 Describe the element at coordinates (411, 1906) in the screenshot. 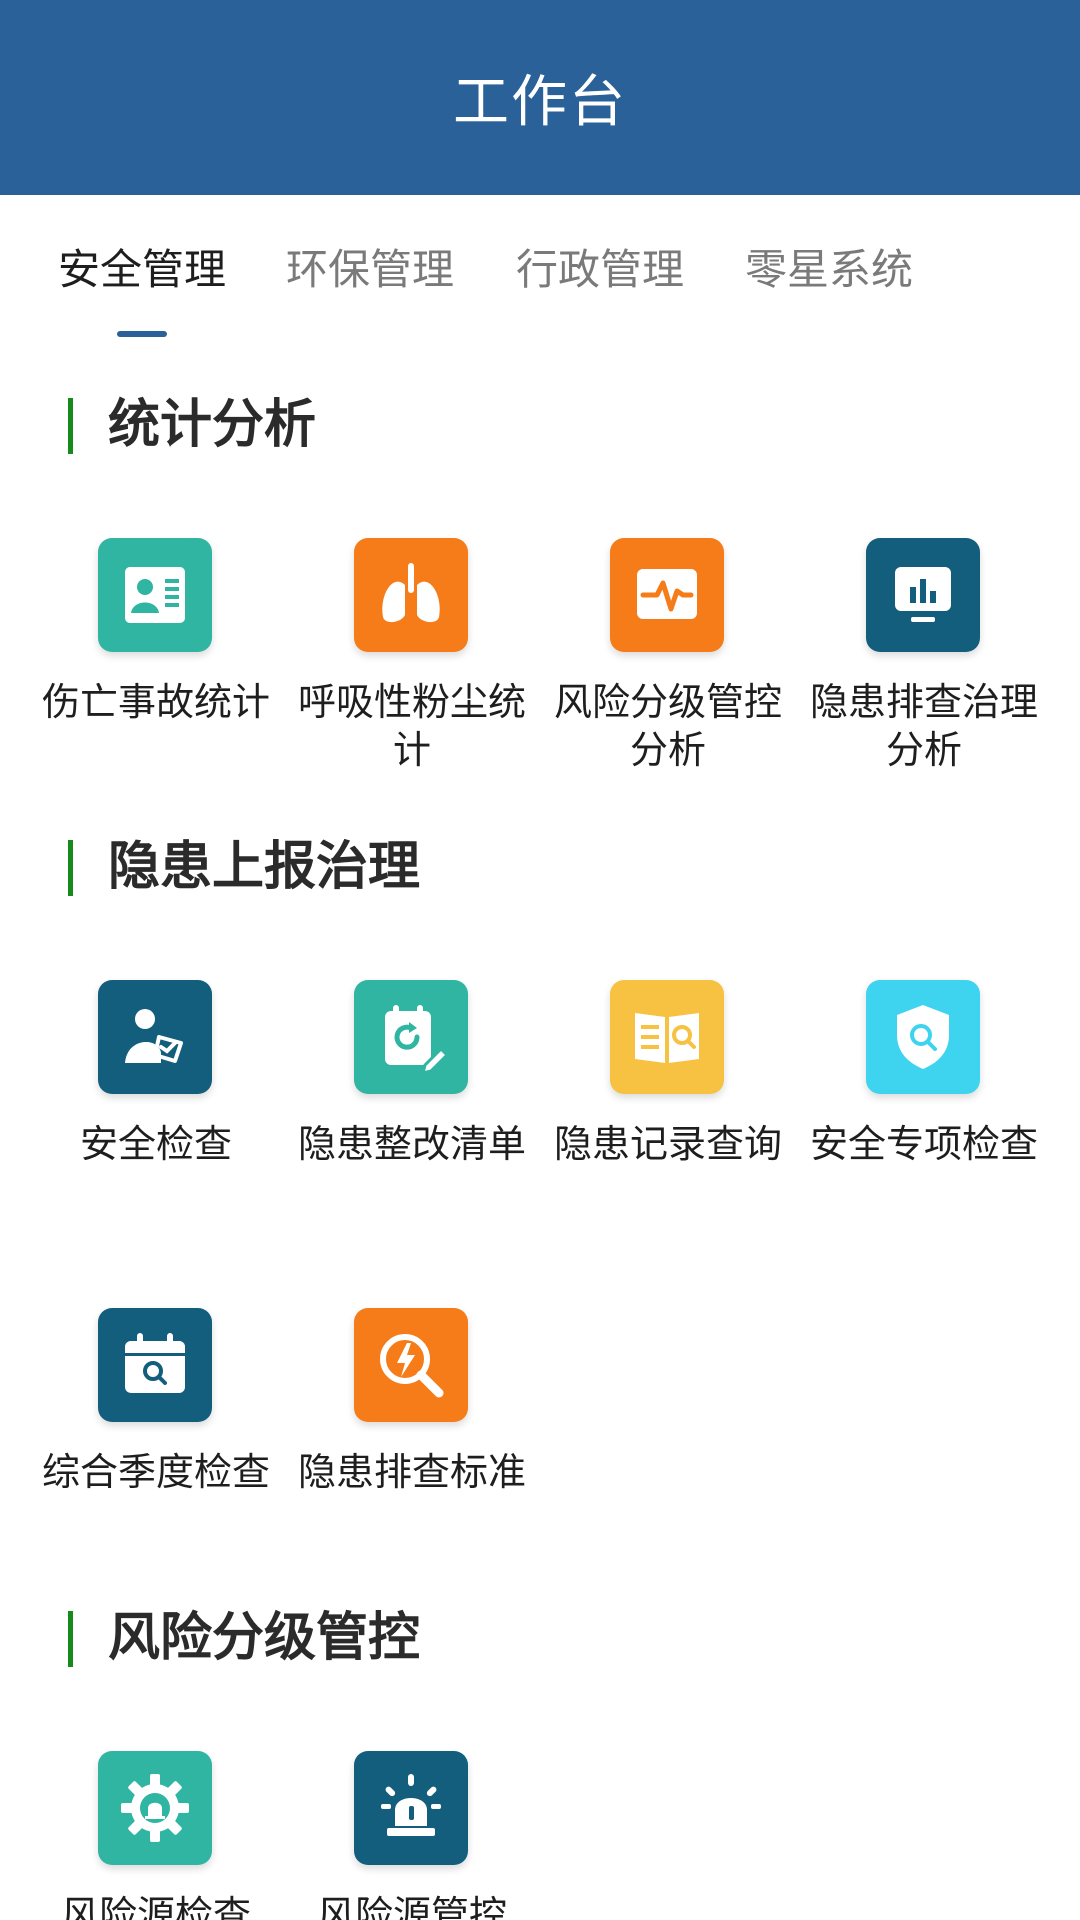

I see `grid-item-label: 风险源管控` at that location.